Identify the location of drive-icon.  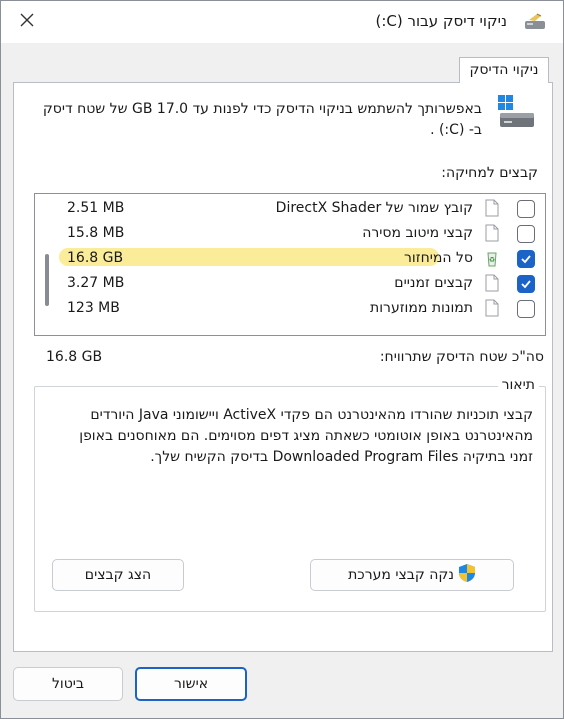
(516, 113).